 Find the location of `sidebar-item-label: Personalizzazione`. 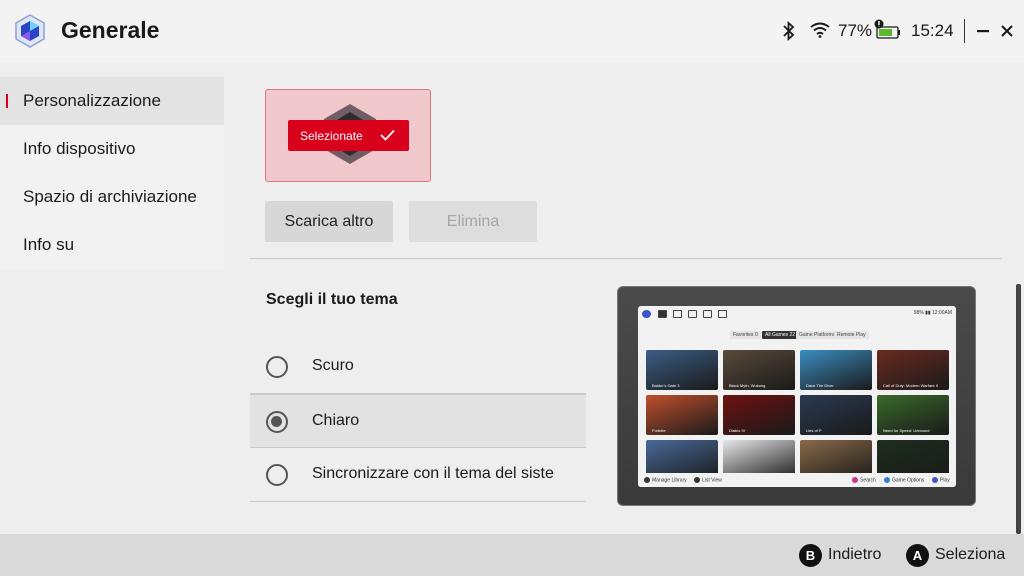

sidebar-item-label: Personalizzazione is located at coordinates (92, 100).